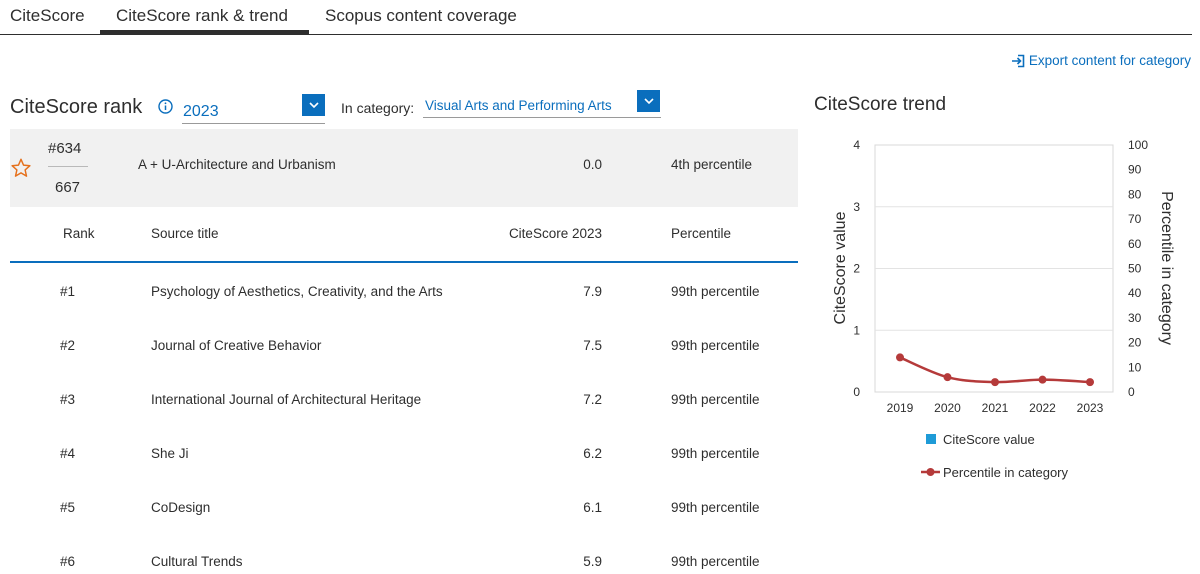 Image resolution: width=1200 pixels, height=574 pixels. What do you see at coordinates (68, 453) in the screenshot?
I see `row-rank: #4` at bounding box center [68, 453].